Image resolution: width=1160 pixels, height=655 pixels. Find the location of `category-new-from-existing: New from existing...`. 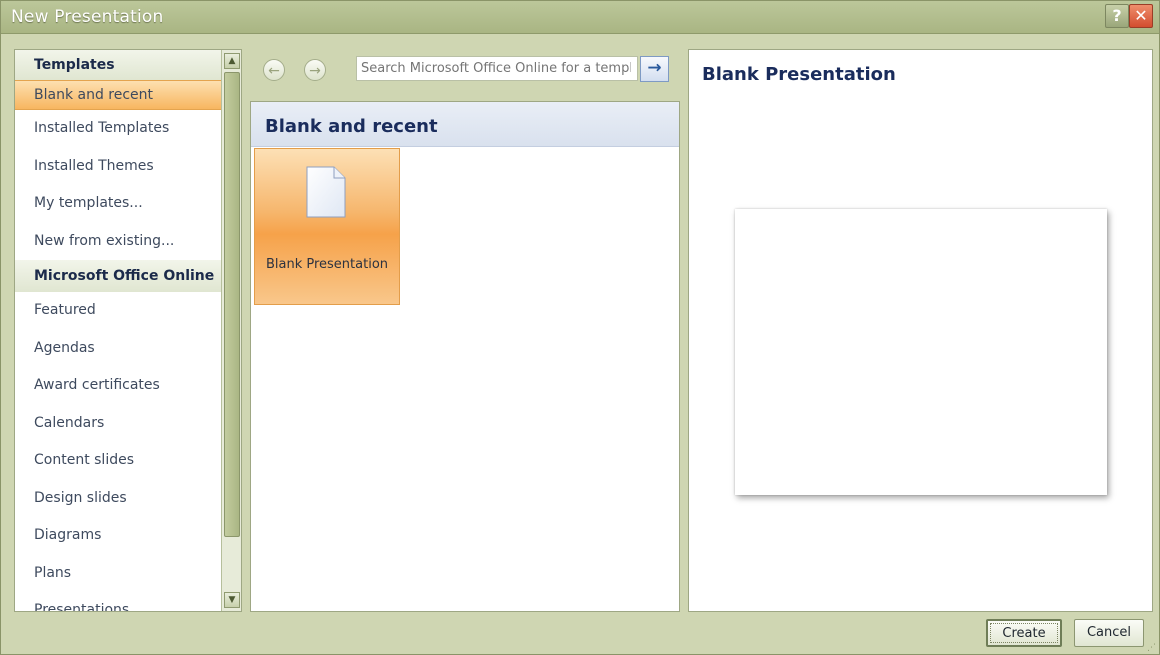

category-new-from-existing: New from existing... is located at coordinates (118, 242).